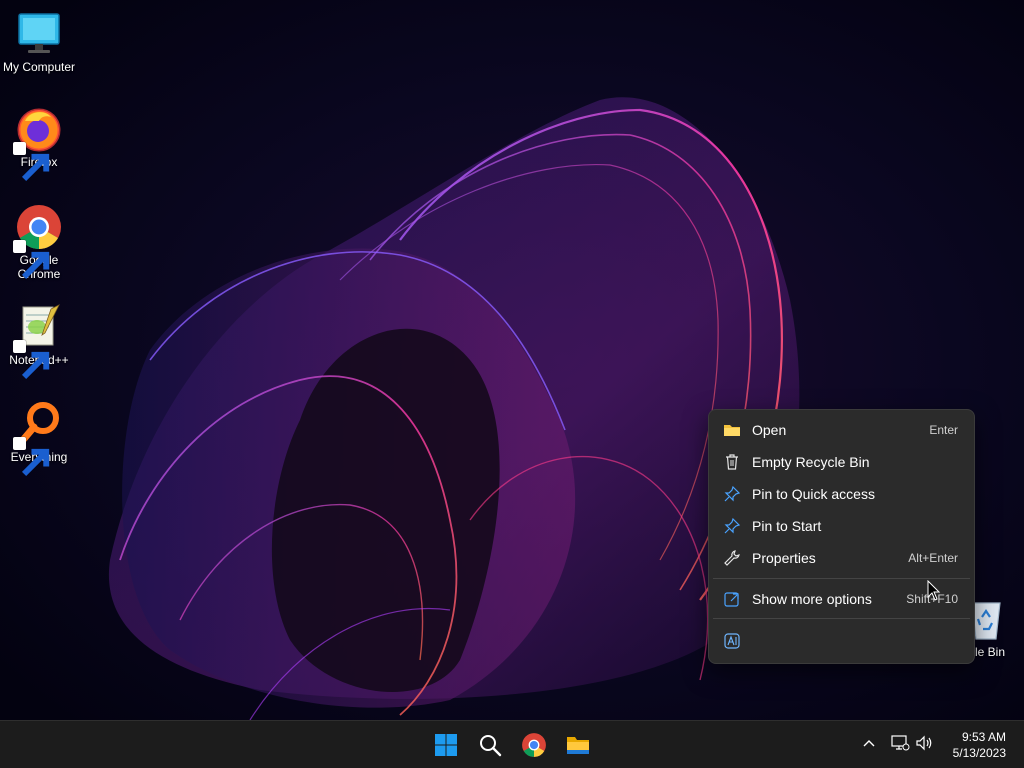  I want to click on wrench-icon, so click(732, 558).